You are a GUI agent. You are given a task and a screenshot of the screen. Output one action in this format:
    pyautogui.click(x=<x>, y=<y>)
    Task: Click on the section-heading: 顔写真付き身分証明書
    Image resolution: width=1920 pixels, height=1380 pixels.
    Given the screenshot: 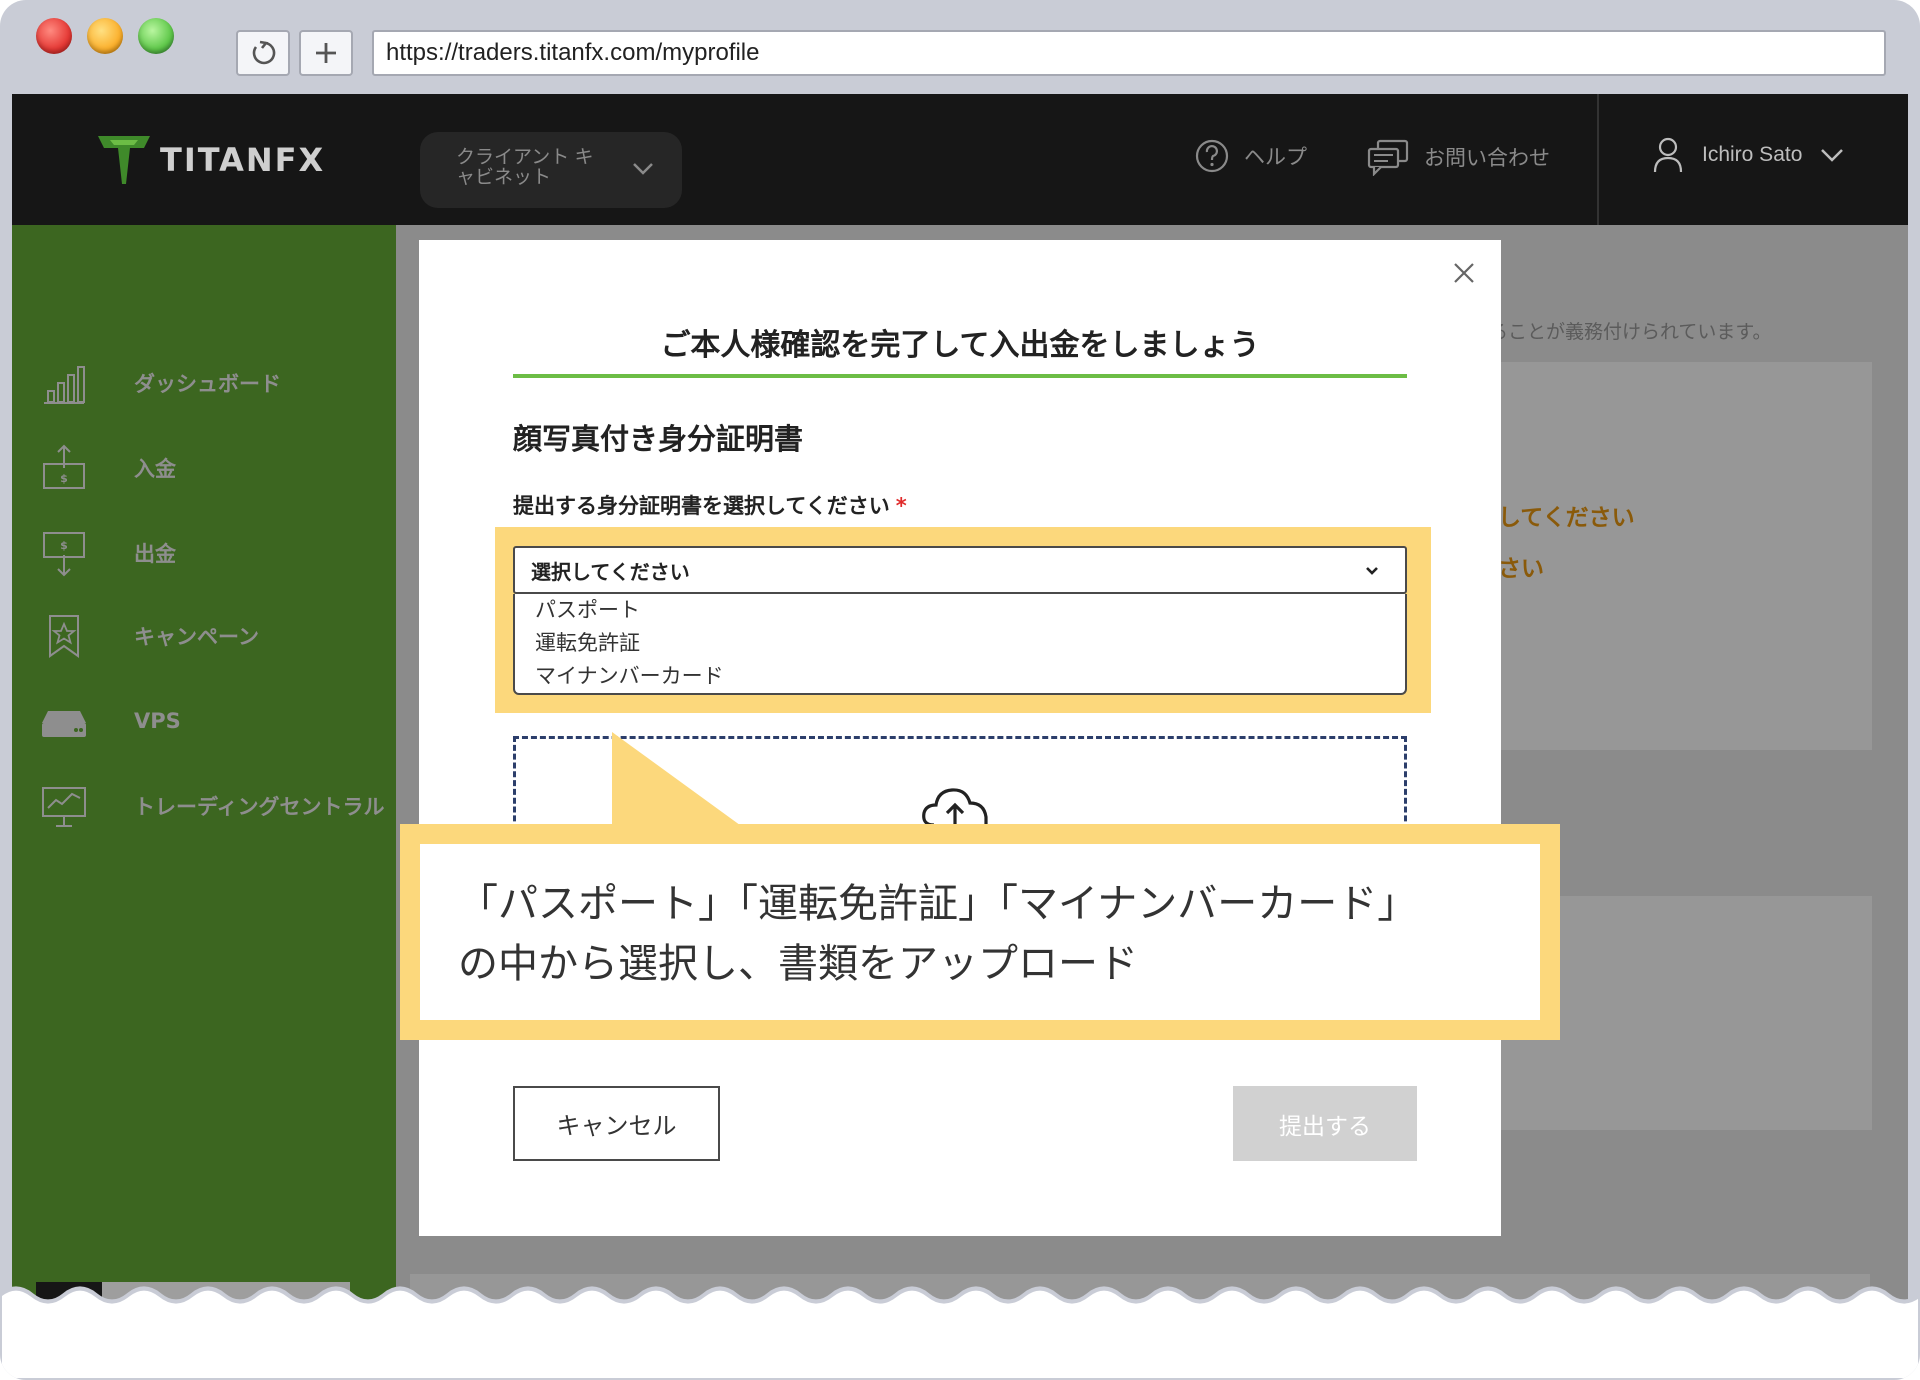 What is the action you would take?
    pyautogui.click(x=658, y=439)
    